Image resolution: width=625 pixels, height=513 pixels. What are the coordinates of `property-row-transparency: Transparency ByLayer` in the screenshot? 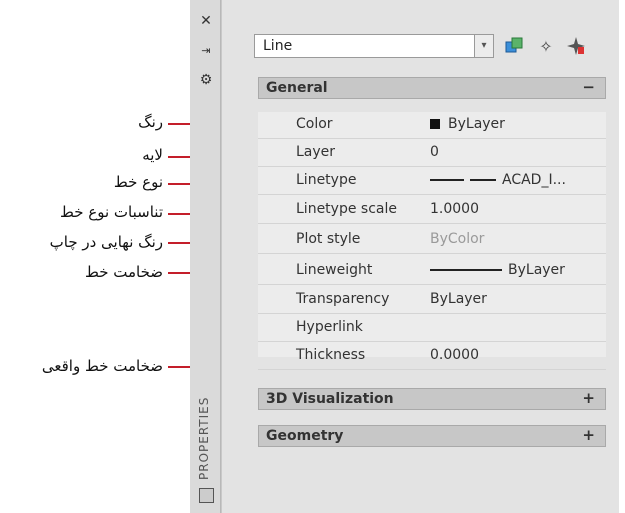 It's located at (432, 300).